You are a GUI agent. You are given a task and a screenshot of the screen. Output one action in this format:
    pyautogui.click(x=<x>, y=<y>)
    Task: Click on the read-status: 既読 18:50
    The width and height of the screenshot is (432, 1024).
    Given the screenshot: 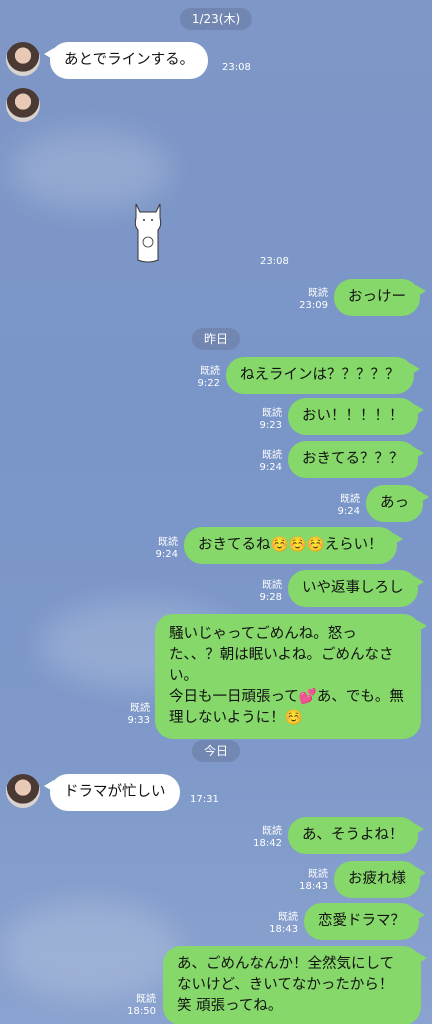 What is the action you would take?
    pyautogui.click(x=141, y=1005)
    